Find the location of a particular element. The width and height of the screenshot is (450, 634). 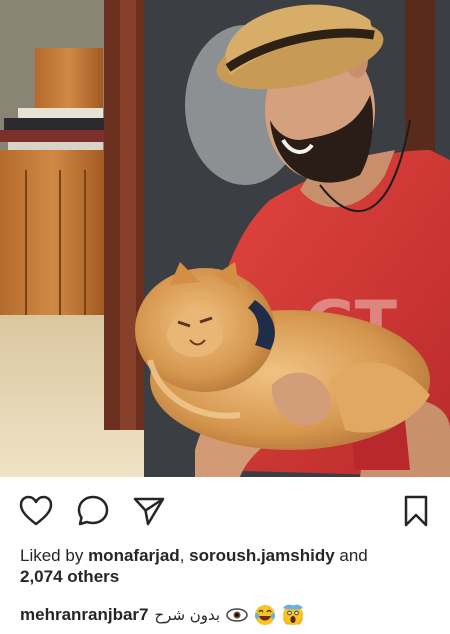

heart-outline-icon is located at coordinates (36, 511).